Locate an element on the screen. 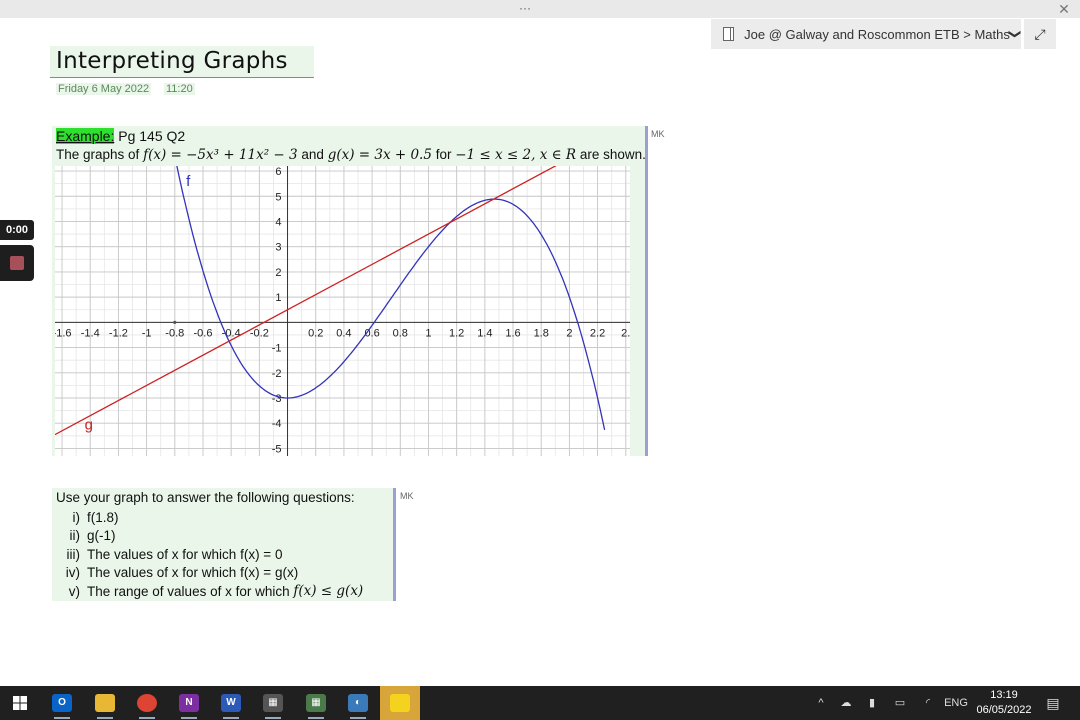  example-label: Example: is located at coordinates (85, 136).